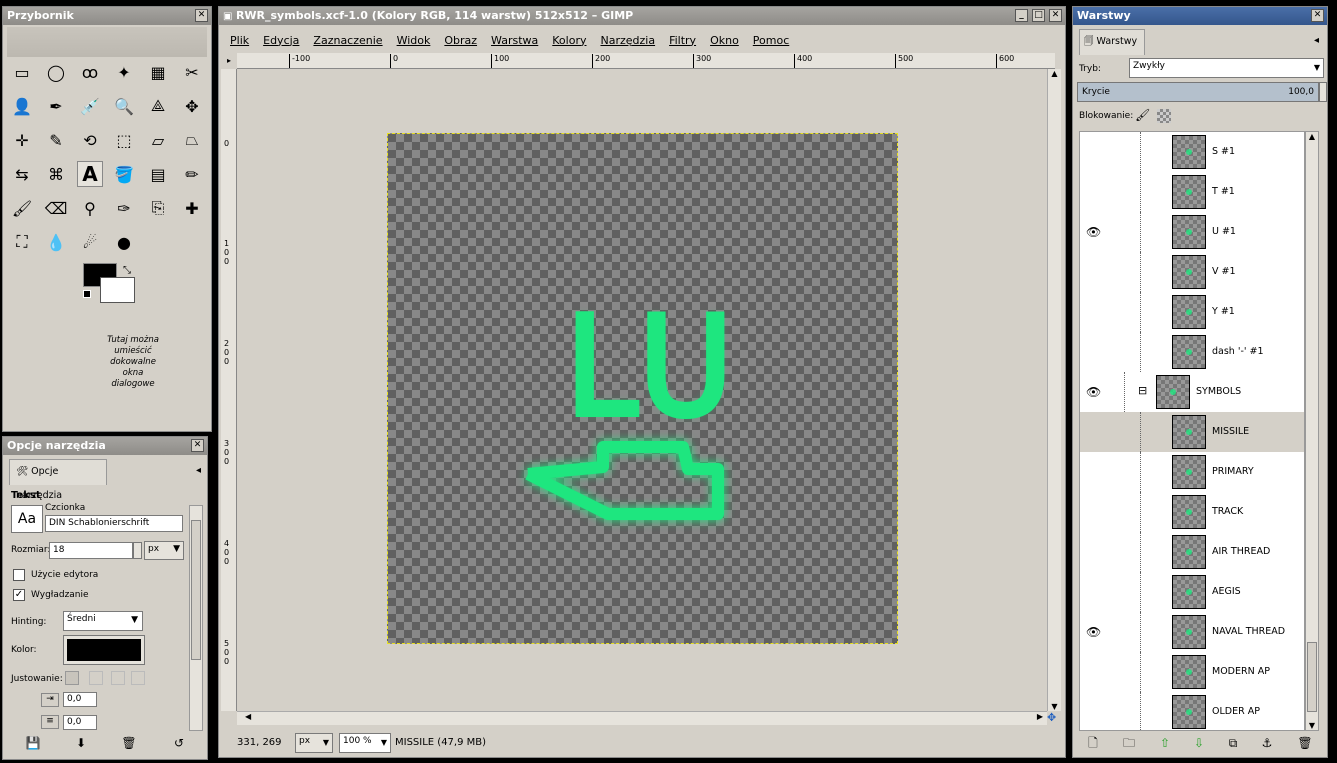  I want to click on ink-tool-icon: ✑, so click(124, 208).